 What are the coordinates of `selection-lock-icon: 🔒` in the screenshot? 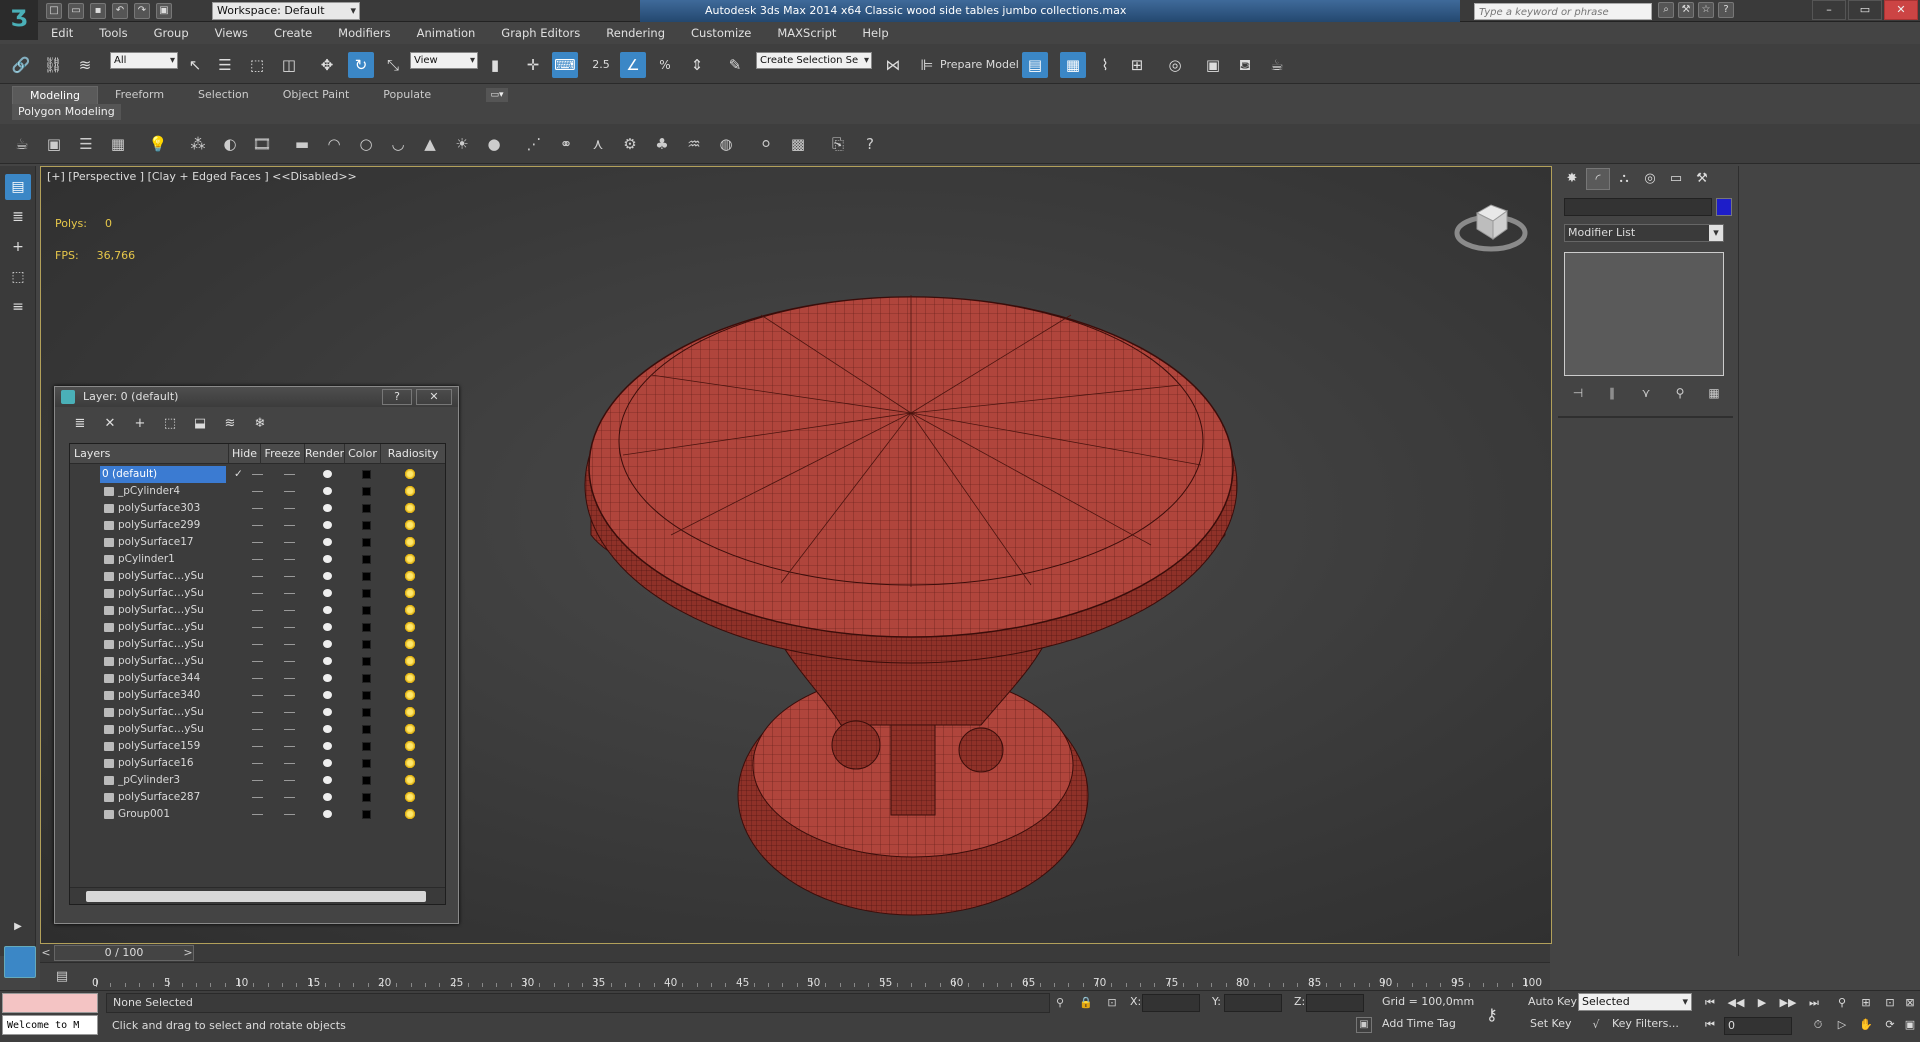 It's located at (1086, 1003).